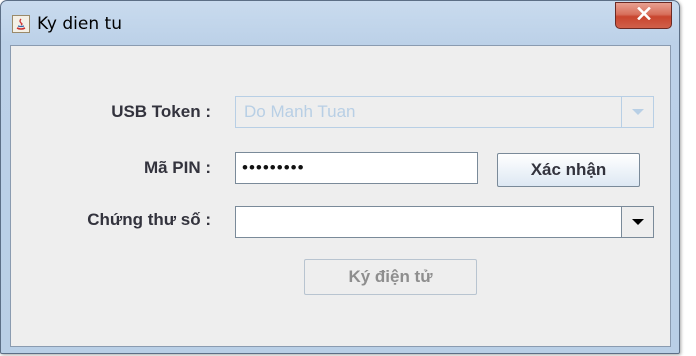 Image resolution: width=696 pixels, height=356 pixels. I want to click on usb-token-value: Do Manh Tuan, so click(300, 111).